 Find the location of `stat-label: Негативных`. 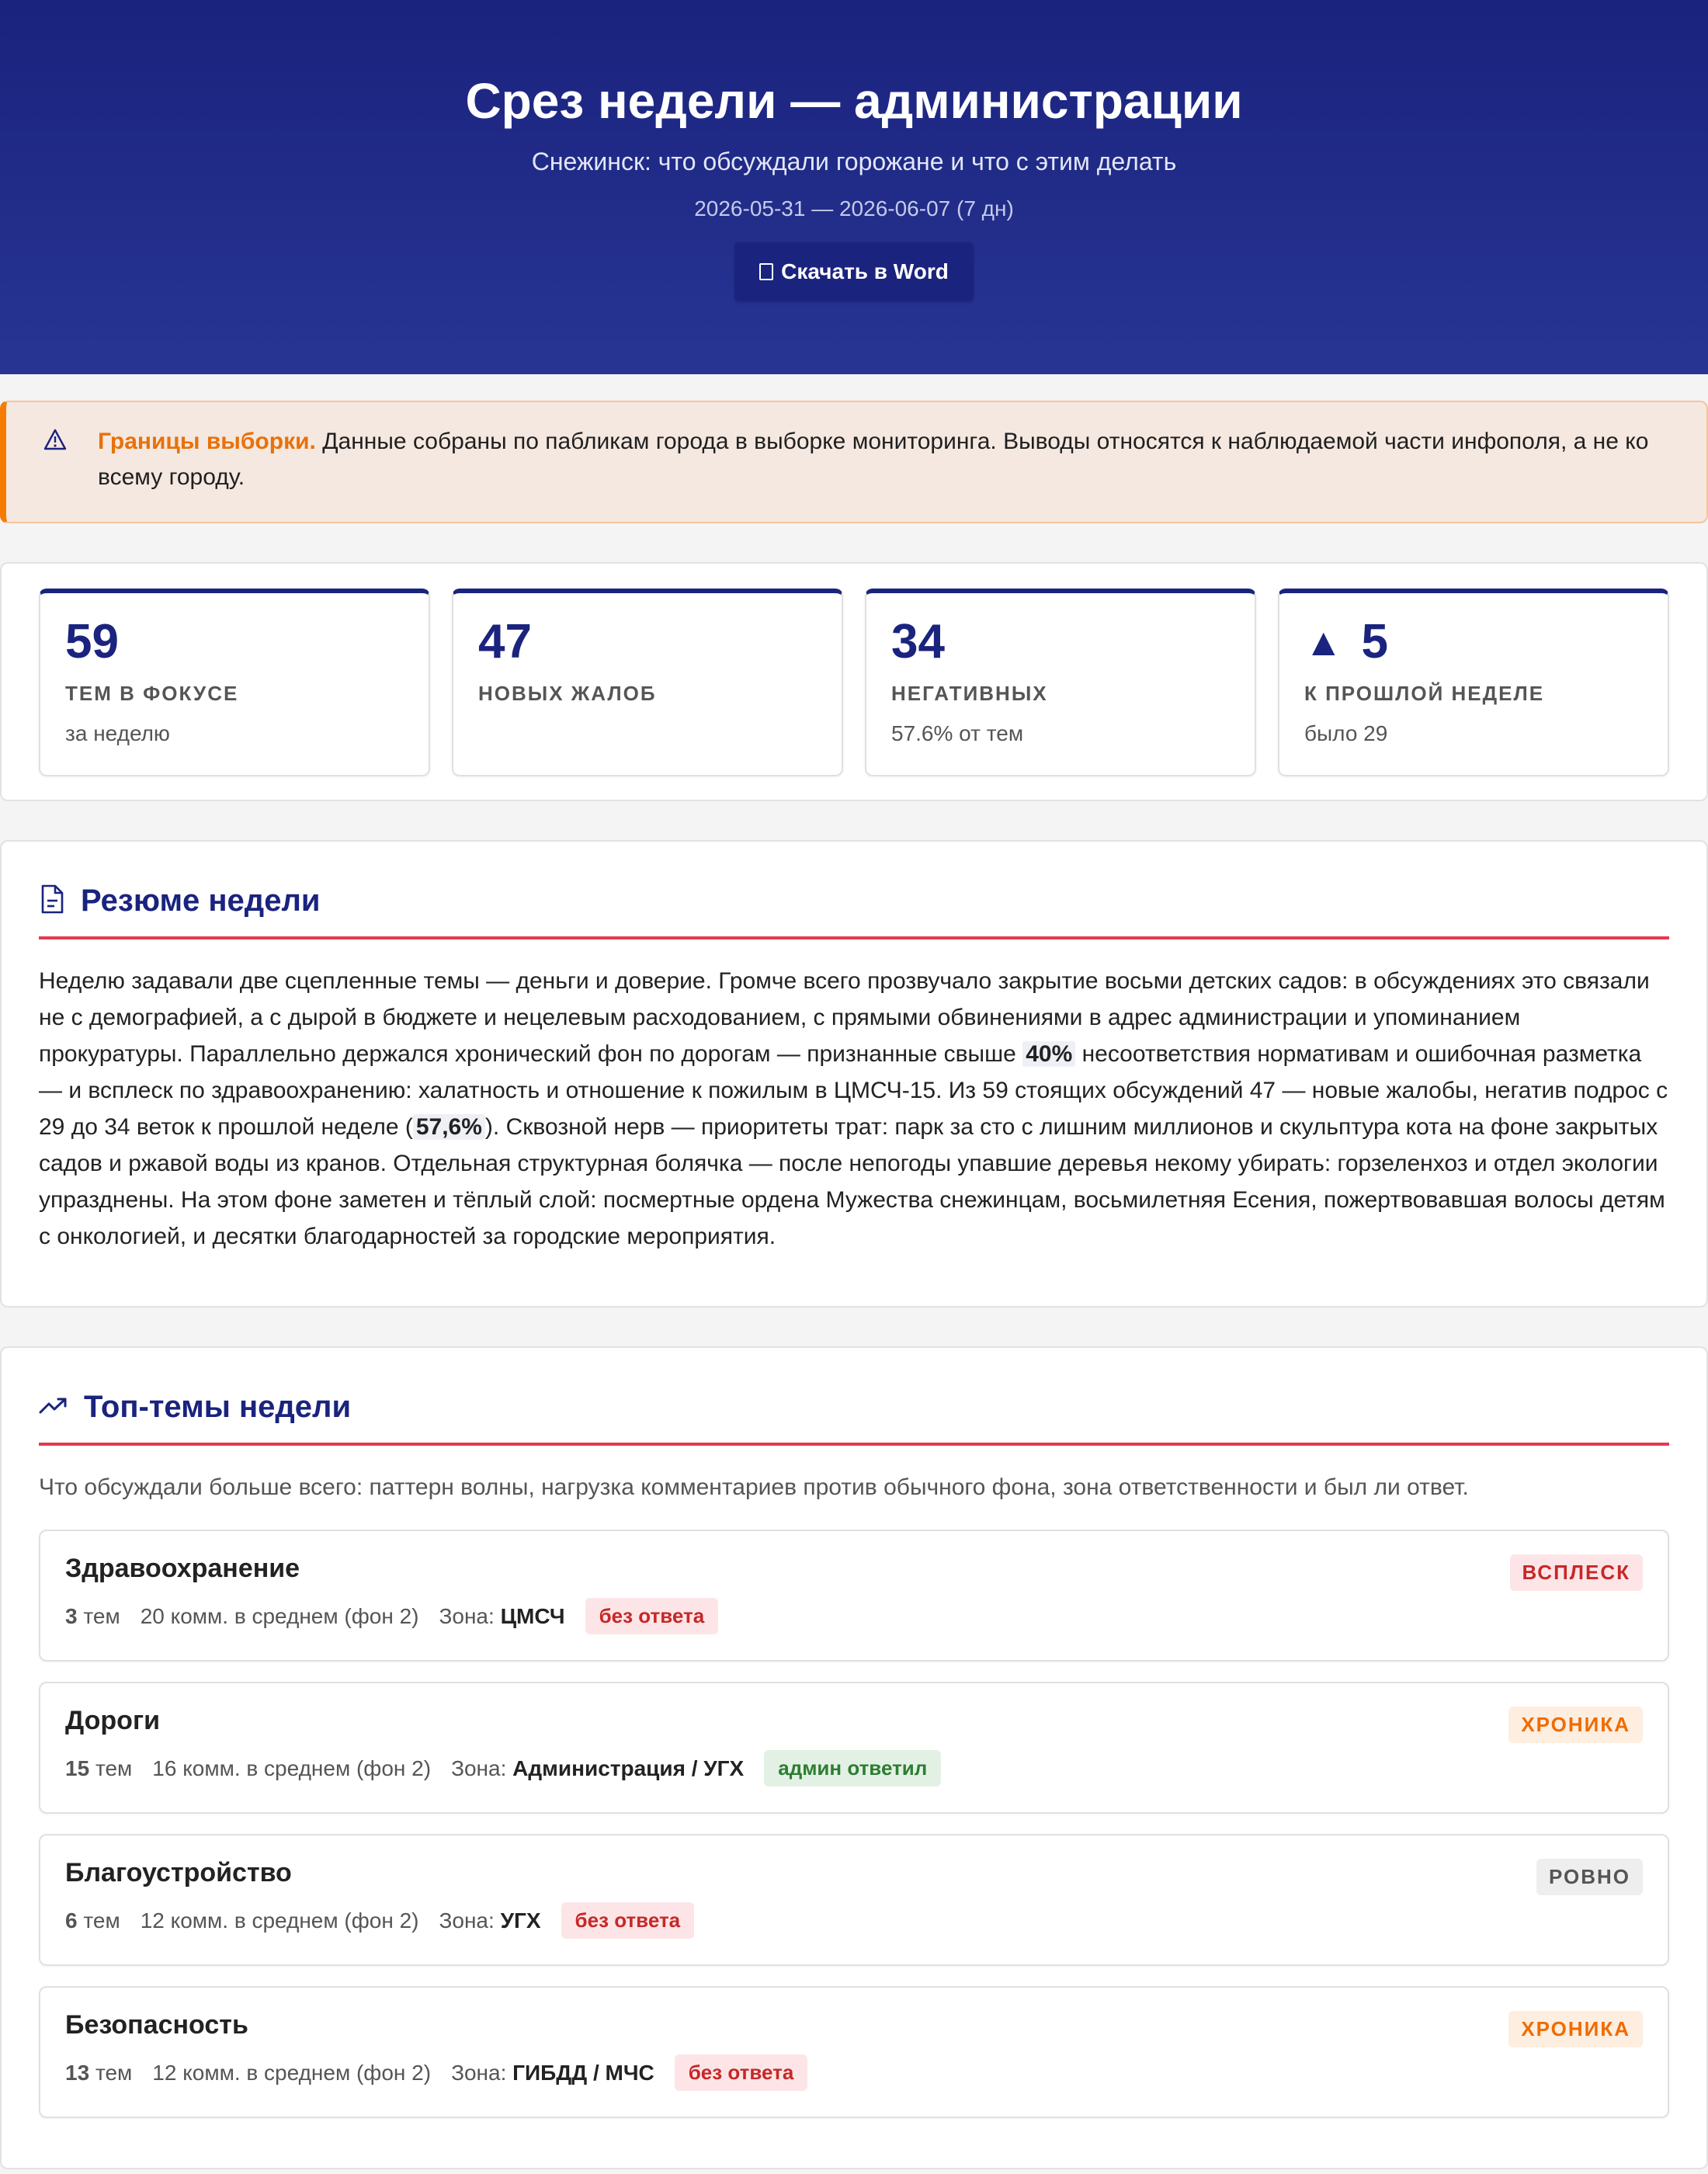

stat-label: Негативных is located at coordinates (969, 694).